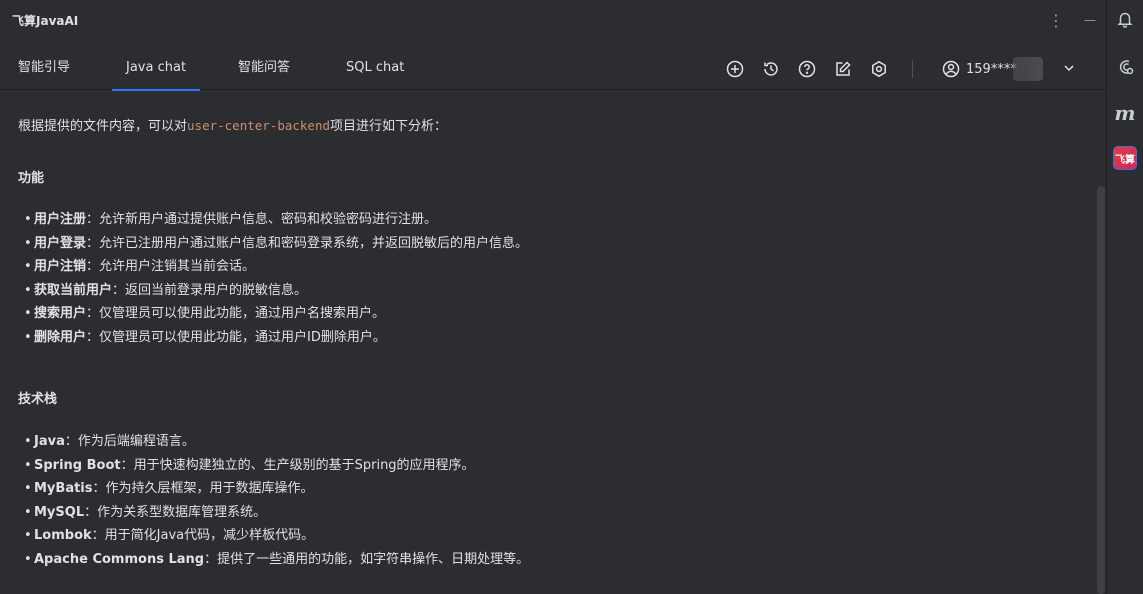 The width and height of the screenshot is (1143, 594). I want to click on edit-icon, so click(843, 69).